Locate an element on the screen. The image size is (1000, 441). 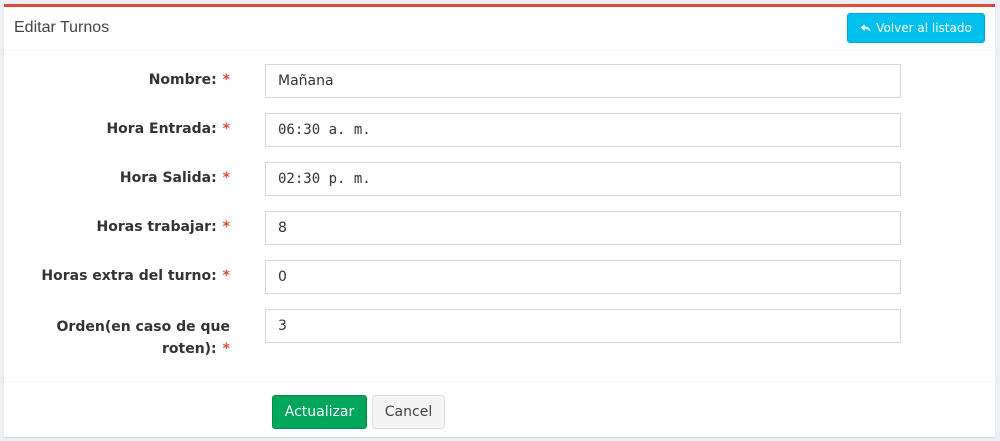
form-row-horas-extra: Horas extra del turno: * 0 is located at coordinates (499, 276).